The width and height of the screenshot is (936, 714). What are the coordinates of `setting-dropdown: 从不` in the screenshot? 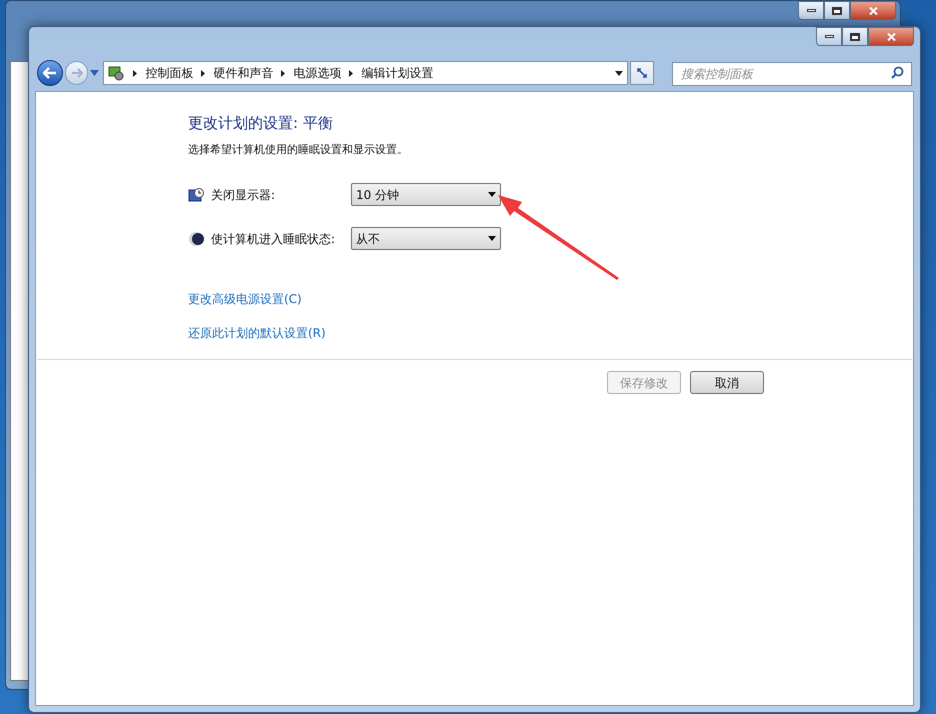 It's located at (426, 238).